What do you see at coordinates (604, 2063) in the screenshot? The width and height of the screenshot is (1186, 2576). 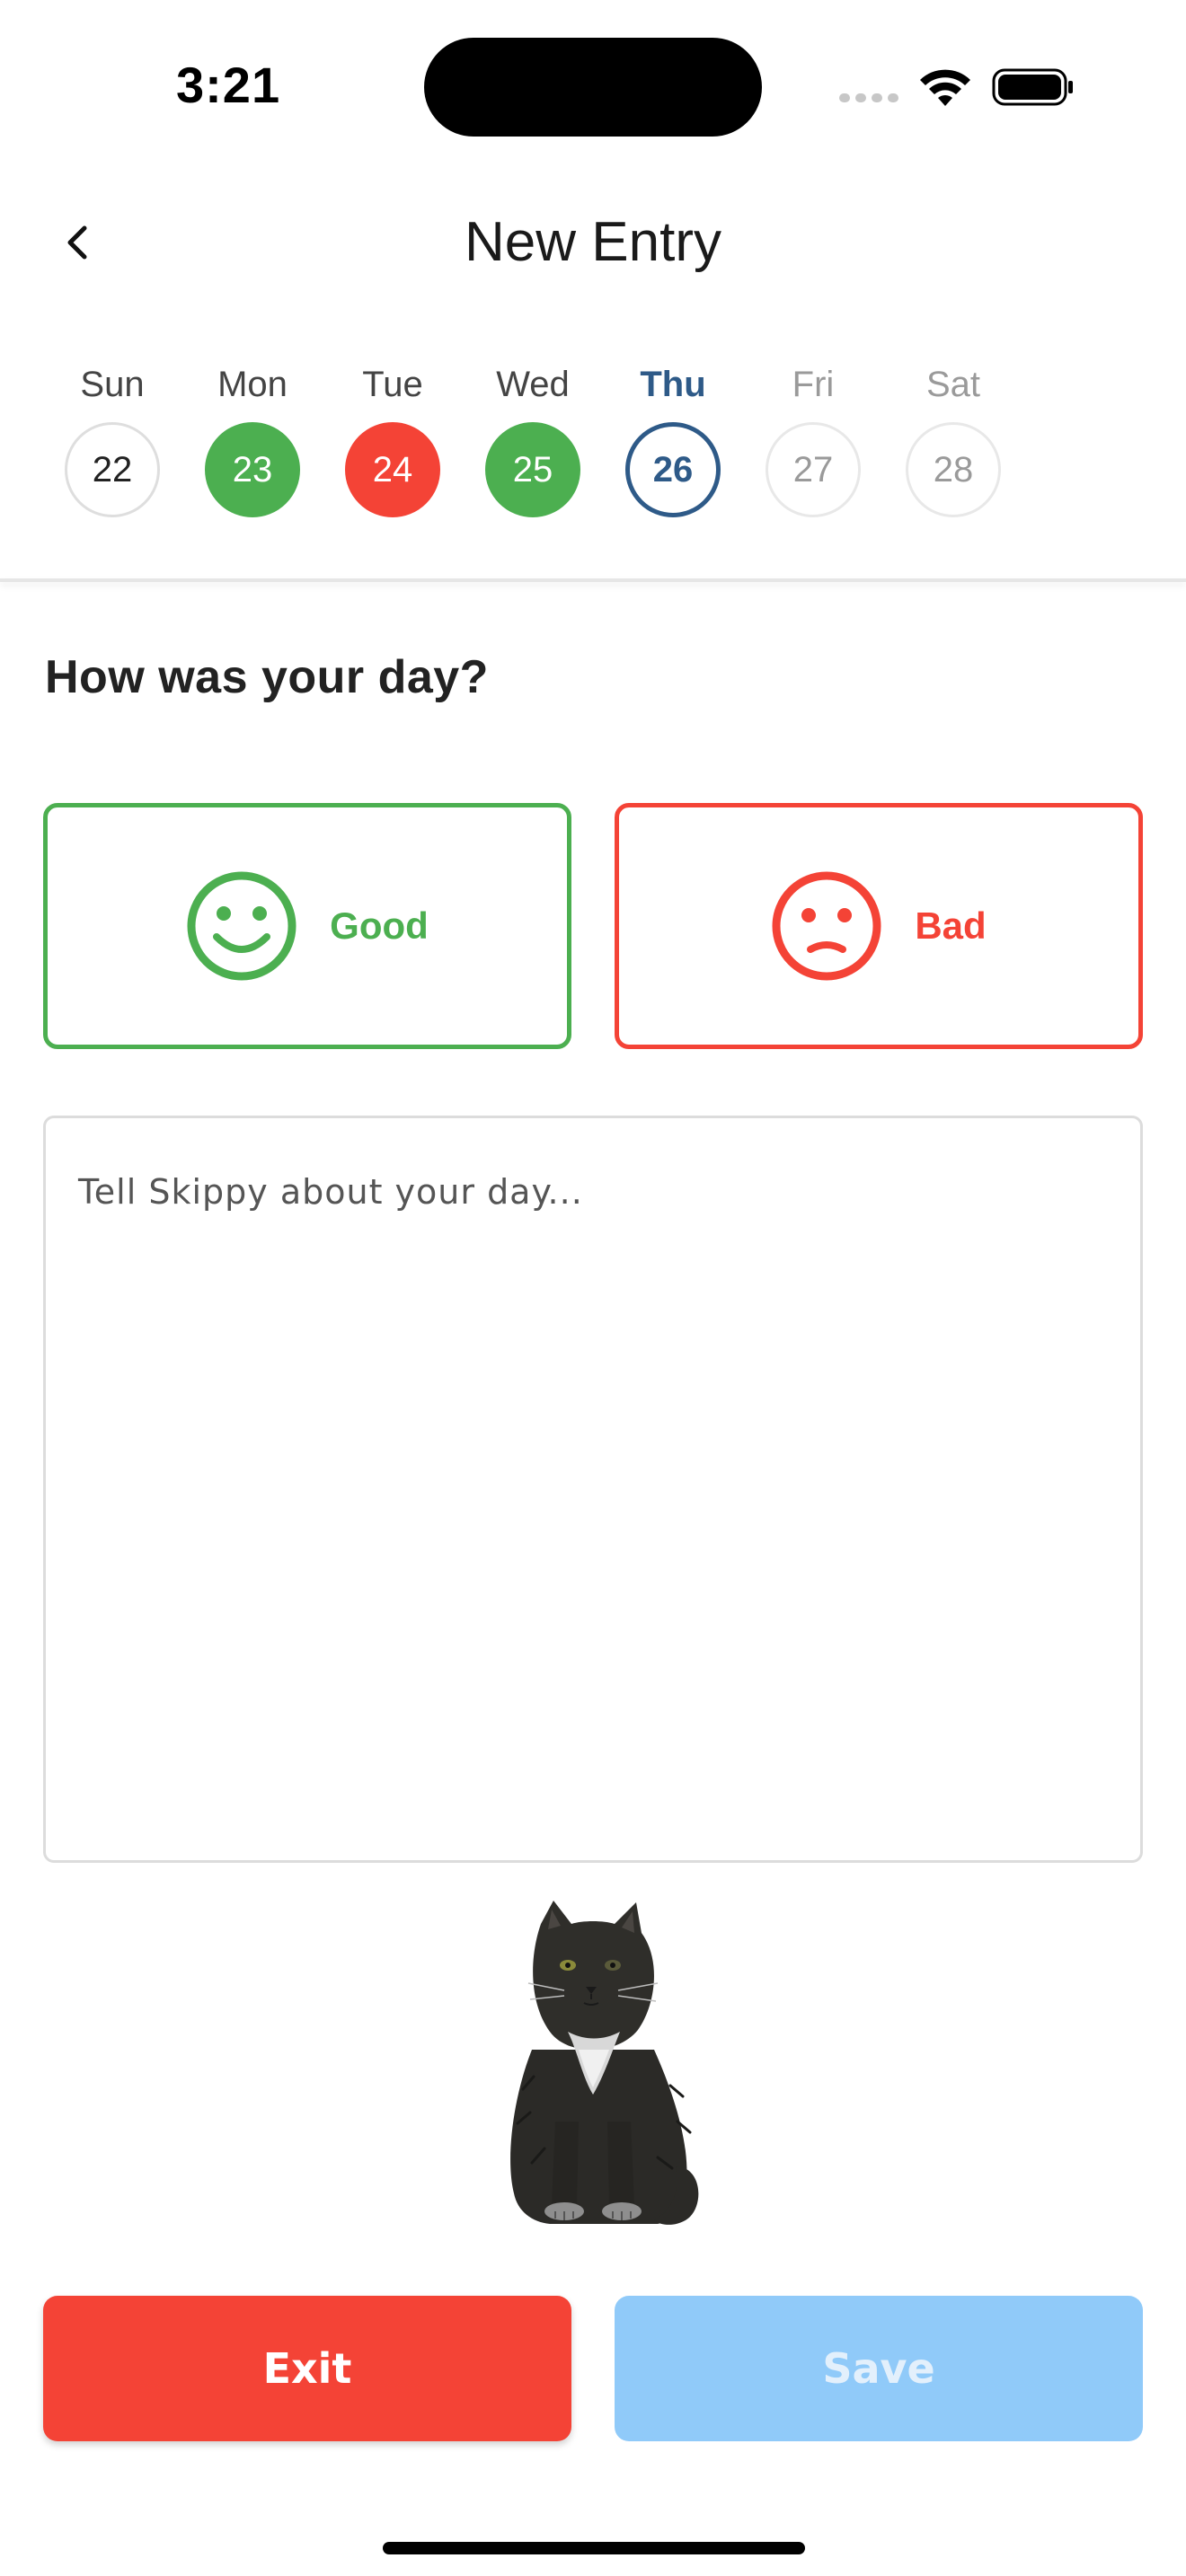 I see `cat-mascot-illustration` at bounding box center [604, 2063].